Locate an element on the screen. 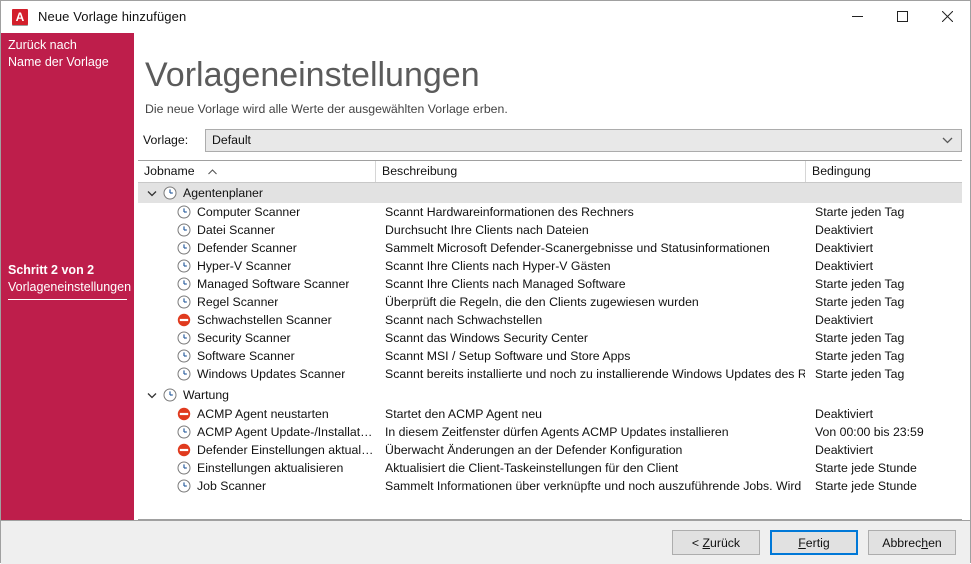 This screenshot has height=564, width=971. column-header-bedingung: Bedingung is located at coordinates (883, 171).